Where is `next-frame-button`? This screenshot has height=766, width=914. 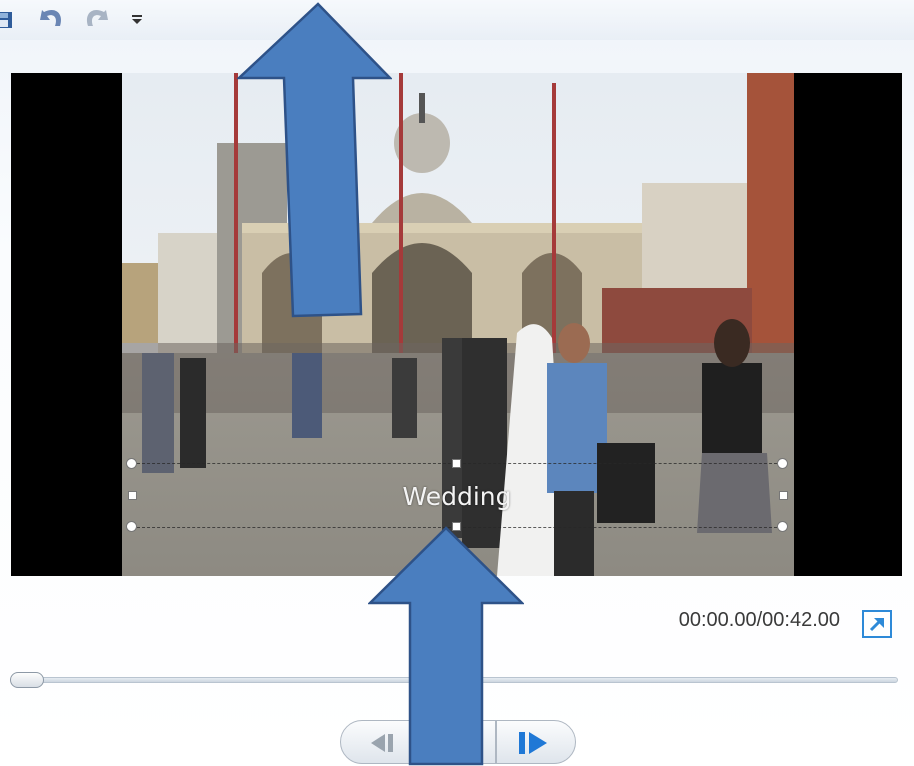
next-frame-button is located at coordinates (536, 742).